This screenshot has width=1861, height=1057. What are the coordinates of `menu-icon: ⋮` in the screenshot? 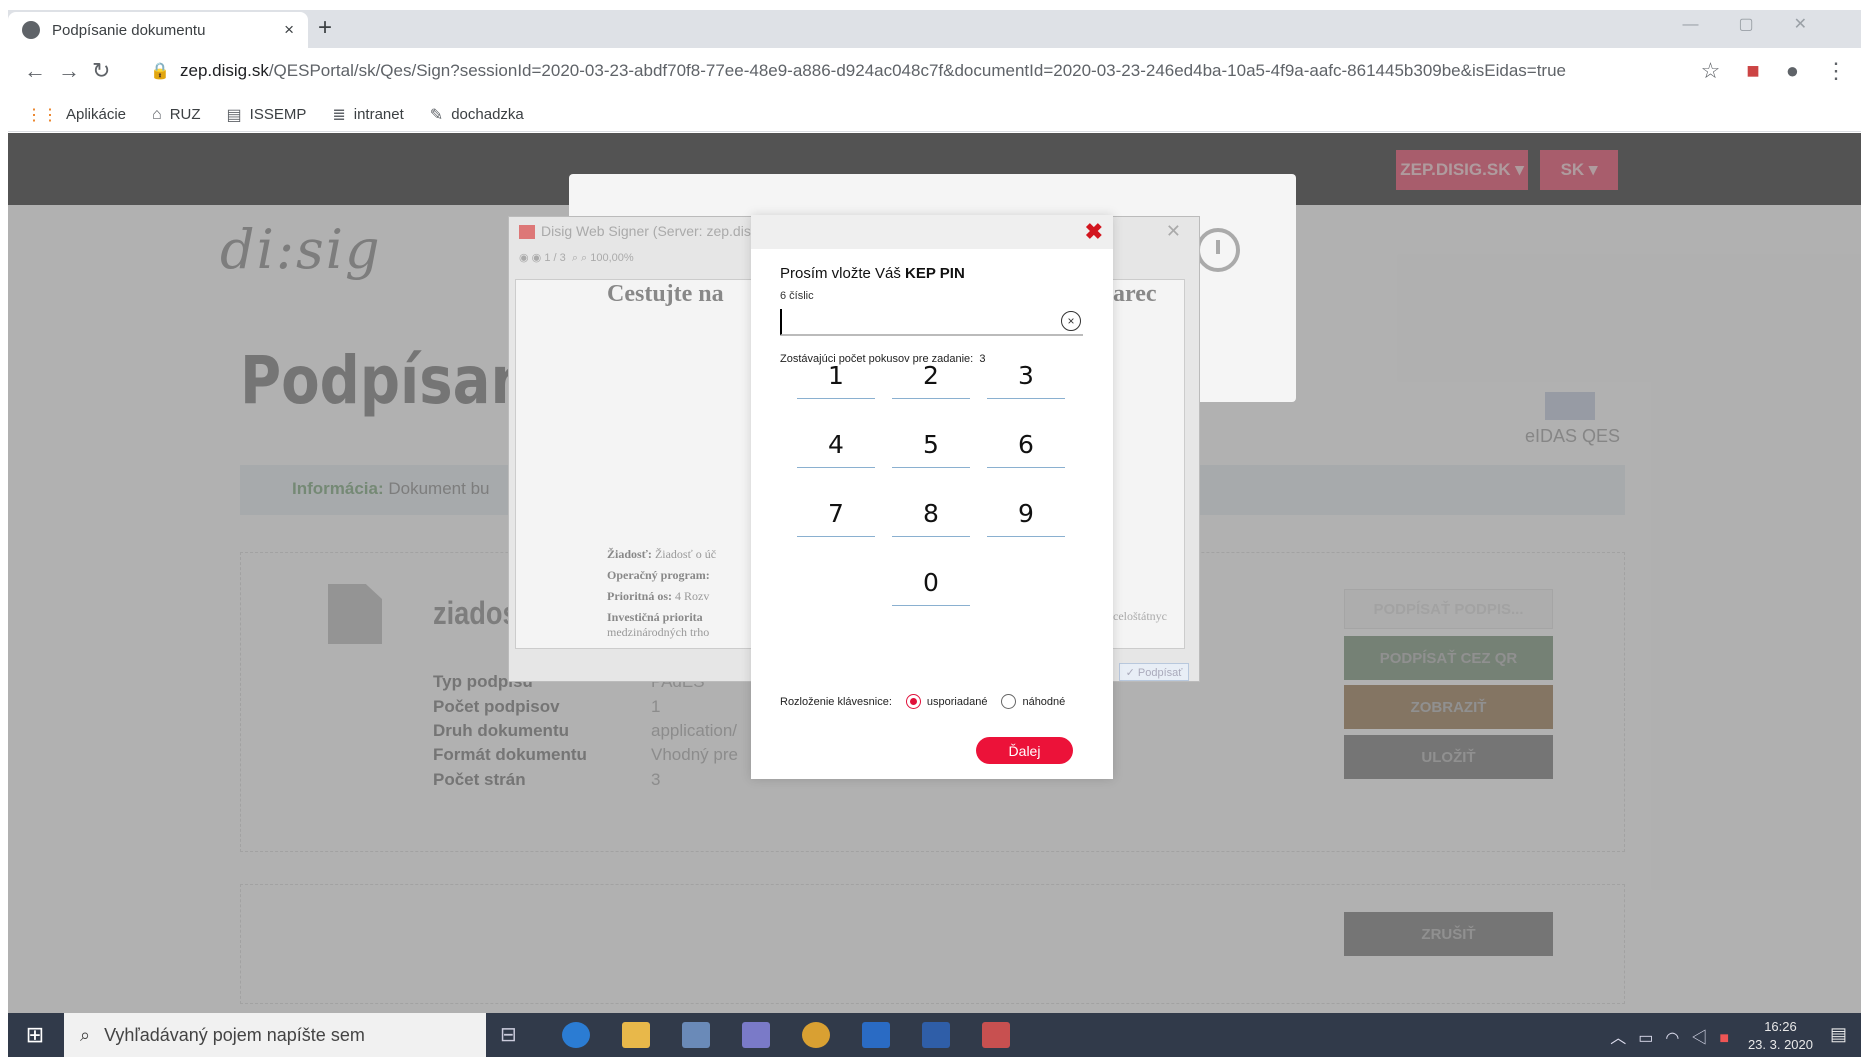 It's located at (1836, 71).